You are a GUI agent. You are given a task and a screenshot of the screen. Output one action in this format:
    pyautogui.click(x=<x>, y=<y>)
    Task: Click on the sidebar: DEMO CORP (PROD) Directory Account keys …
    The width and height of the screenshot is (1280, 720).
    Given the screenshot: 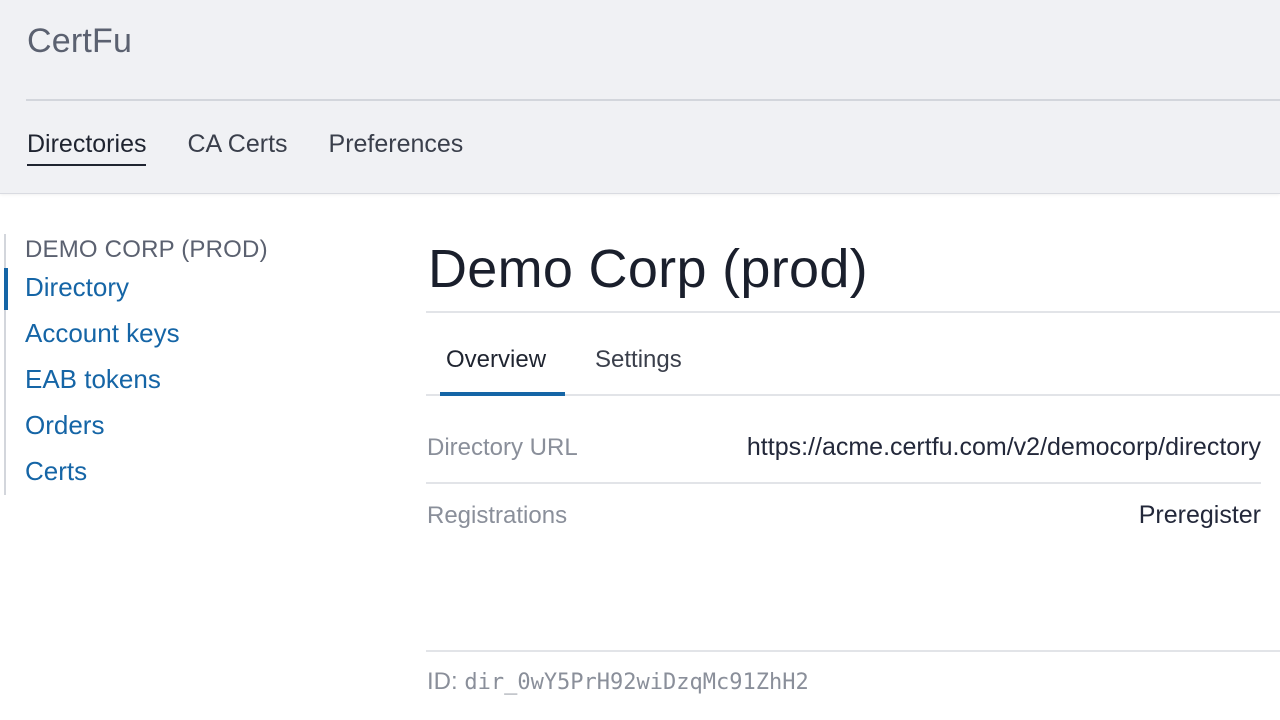 What is the action you would take?
    pyautogui.click(x=173, y=364)
    